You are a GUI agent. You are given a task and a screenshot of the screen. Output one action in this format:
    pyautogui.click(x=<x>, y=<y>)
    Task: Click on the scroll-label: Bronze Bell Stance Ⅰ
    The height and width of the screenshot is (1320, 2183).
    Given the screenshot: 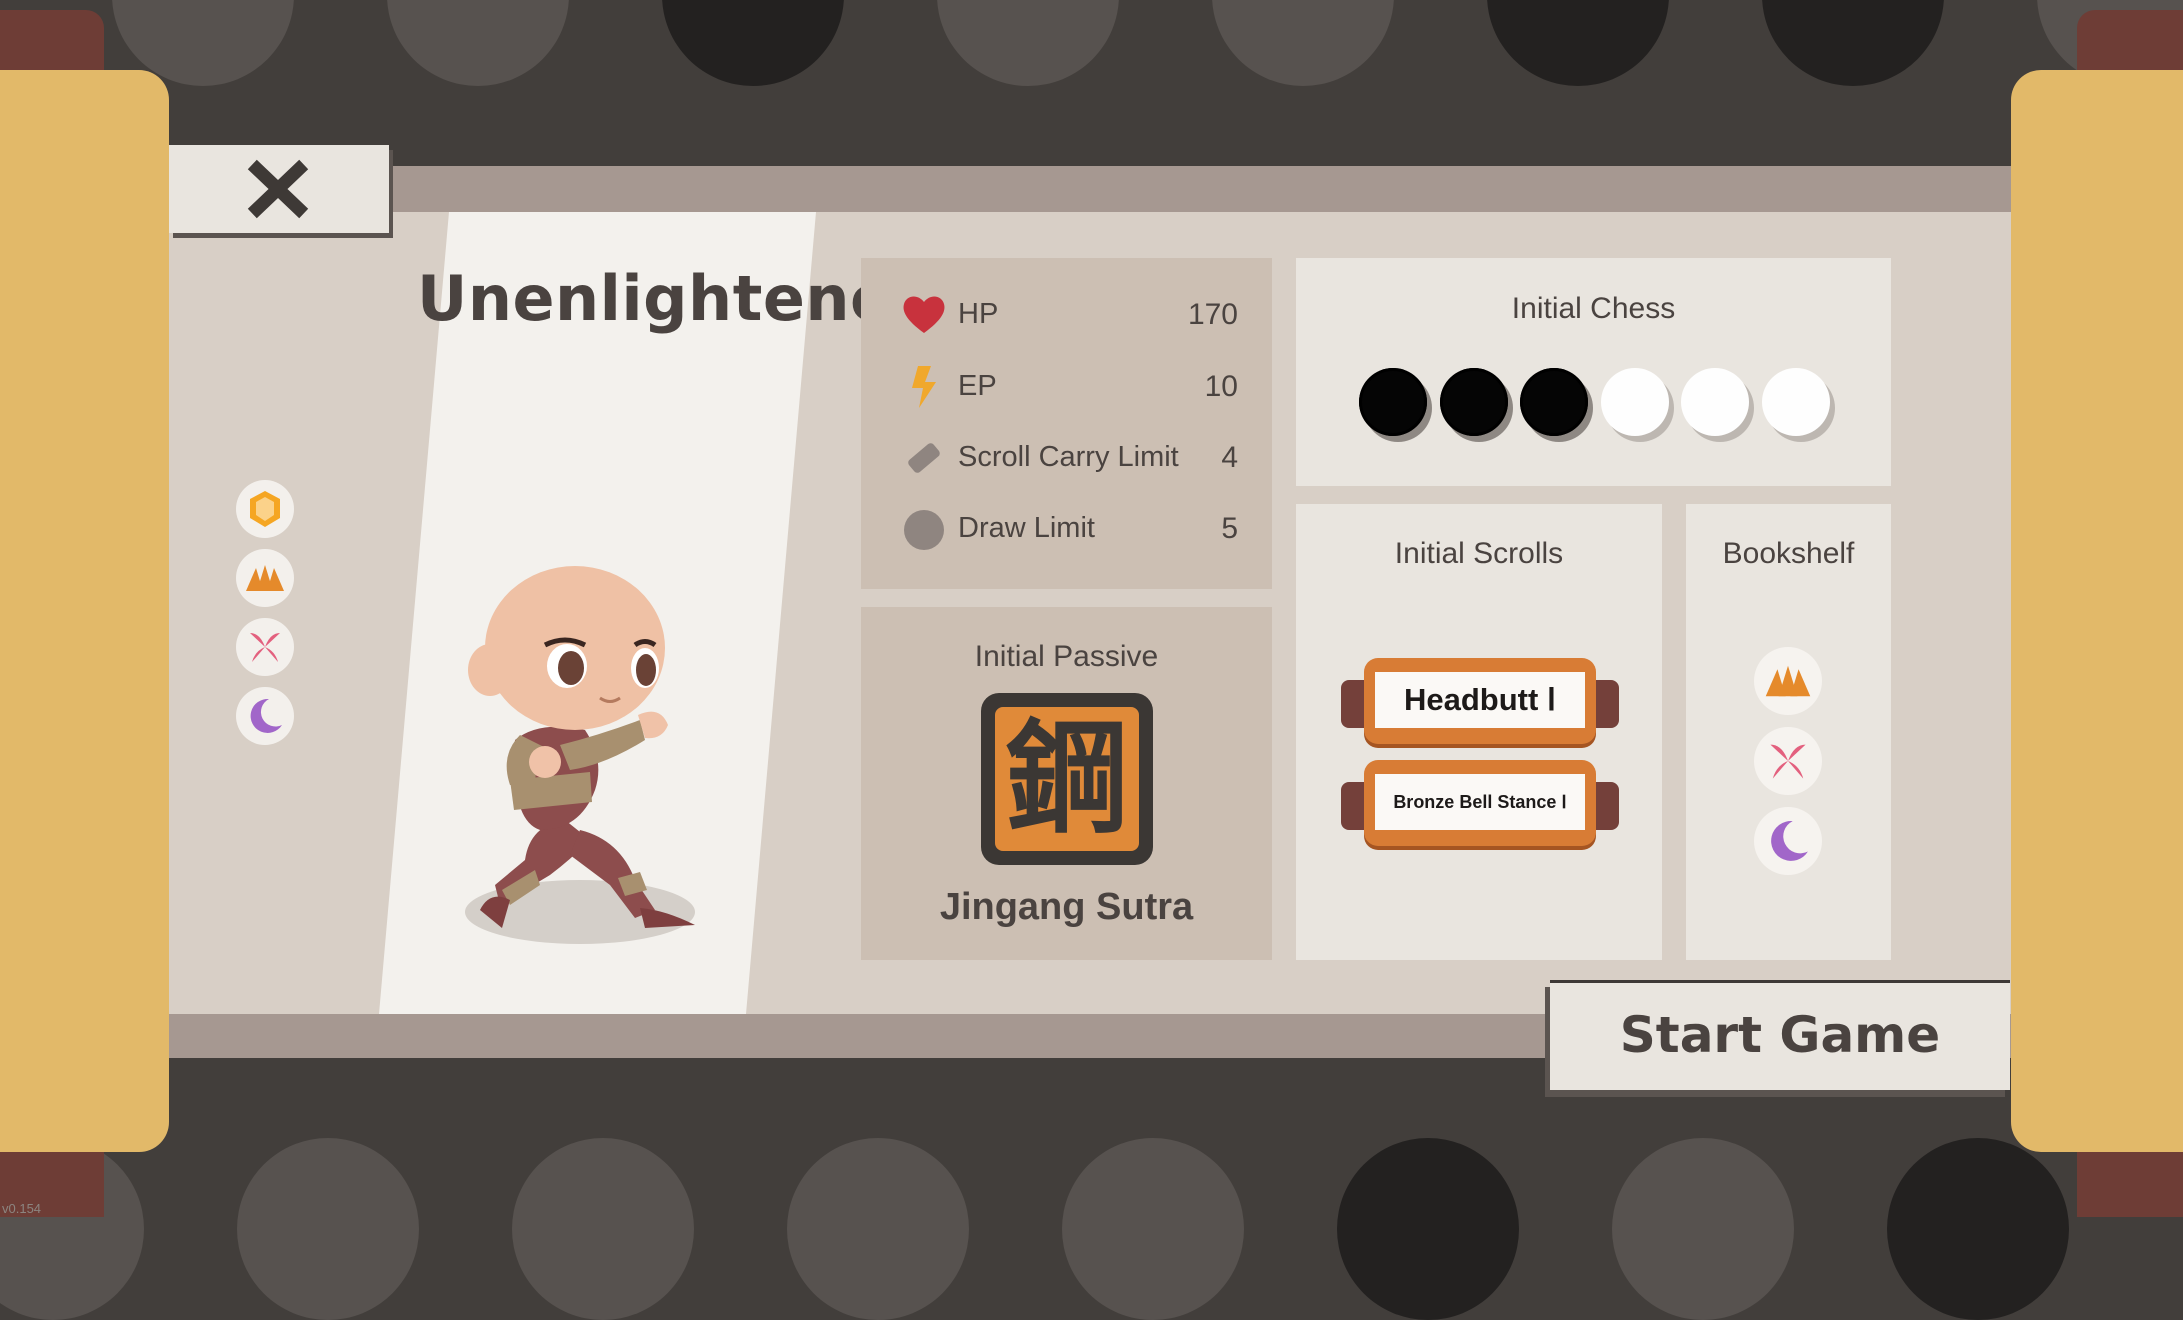 What is the action you would take?
    pyautogui.click(x=1480, y=802)
    